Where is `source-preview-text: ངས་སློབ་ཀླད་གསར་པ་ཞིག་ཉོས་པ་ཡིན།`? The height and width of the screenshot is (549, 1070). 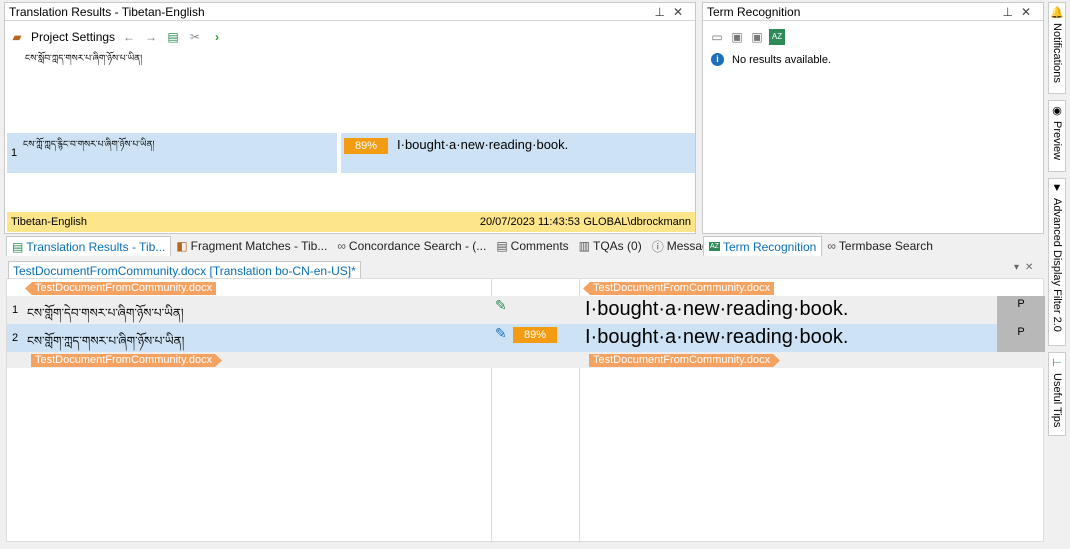 source-preview-text: ངས་སློབ་ཀླད་གསར་པ་ཞིག་ཉོས་པ་ཡིན། is located at coordinates (84, 59).